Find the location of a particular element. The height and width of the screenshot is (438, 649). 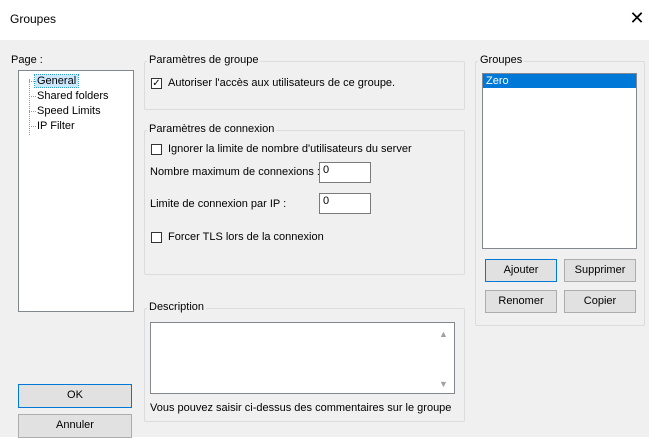

close-icon: ✕ is located at coordinates (637, 18).